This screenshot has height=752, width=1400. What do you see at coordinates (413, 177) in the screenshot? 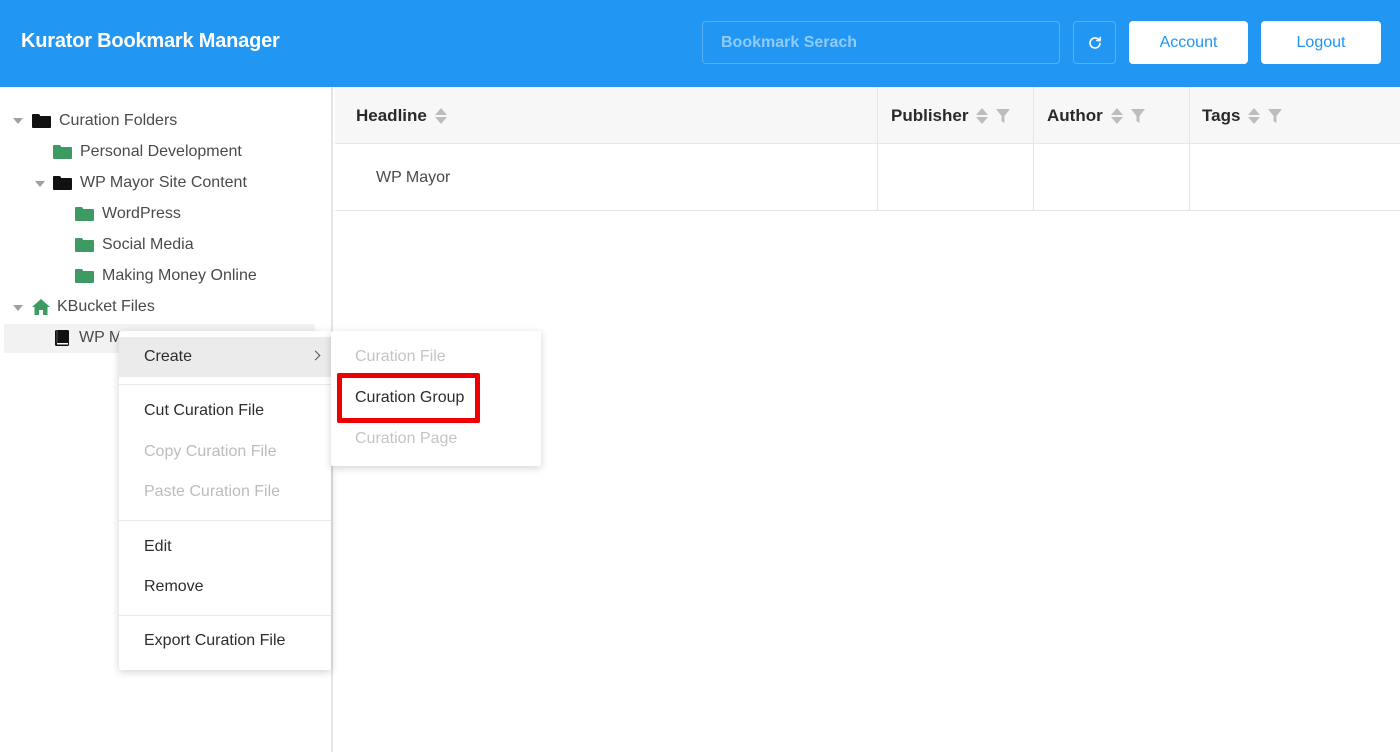
I see `cell-headline: WP Mayor` at bounding box center [413, 177].